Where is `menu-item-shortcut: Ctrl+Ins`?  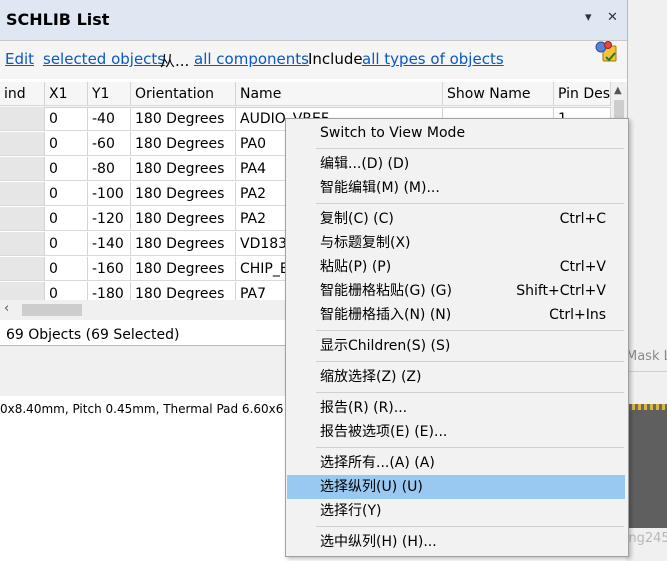 menu-item-shortcut: Ctrl+Ins is located at coordinates (577, 315).